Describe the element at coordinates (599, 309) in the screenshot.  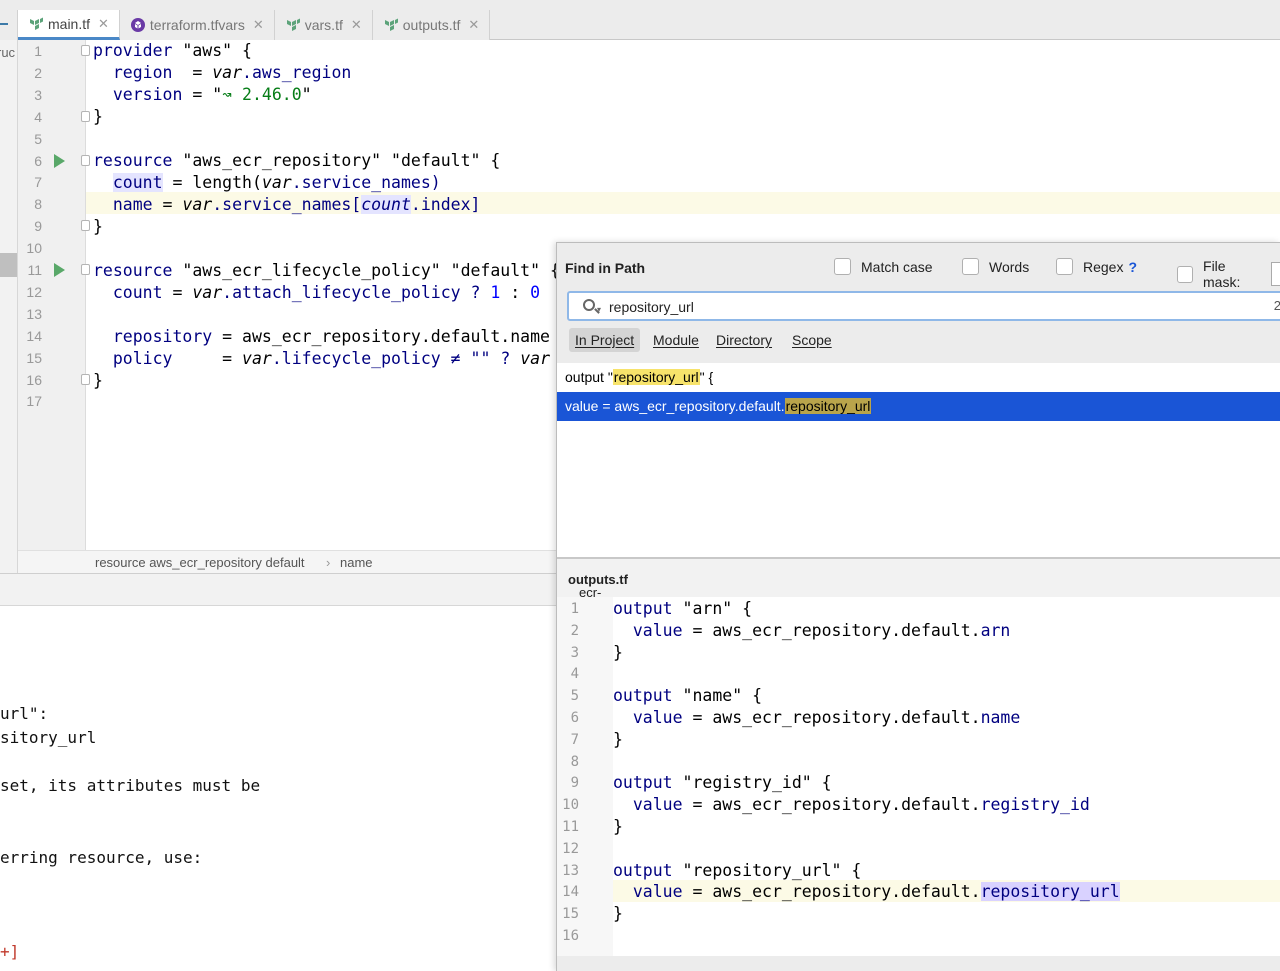
I see `search-history-icon: ▾` at that location.